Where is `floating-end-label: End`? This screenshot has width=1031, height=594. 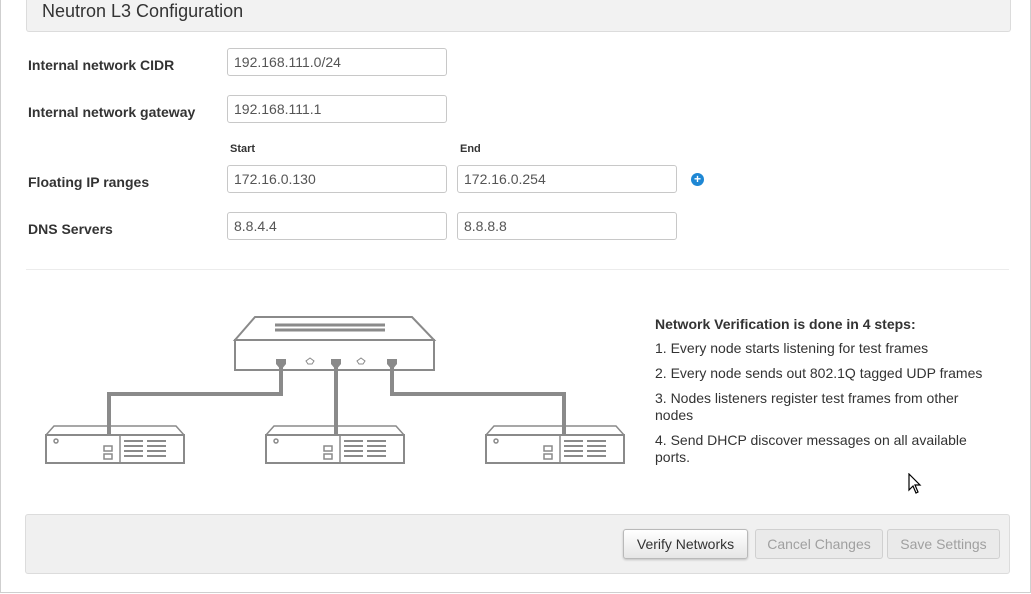 floating-end-label: End is located at coordinates (470, 149).